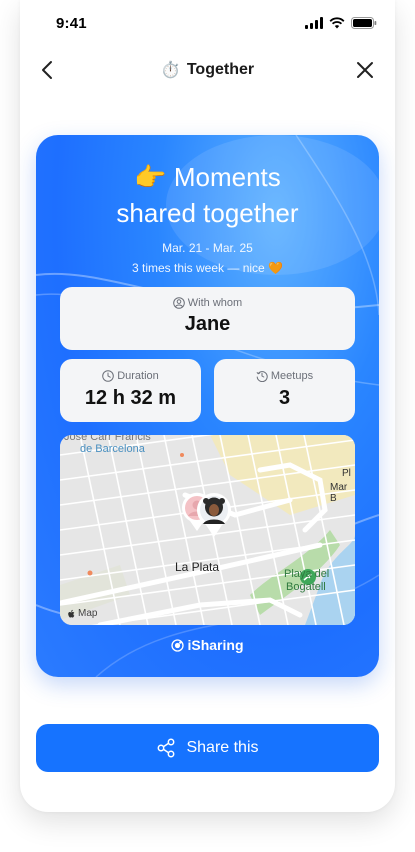 The height and width of the screenshot is (852, 415). I want to click on map-label-barcelona: de Barcelona, so click(112, 449).